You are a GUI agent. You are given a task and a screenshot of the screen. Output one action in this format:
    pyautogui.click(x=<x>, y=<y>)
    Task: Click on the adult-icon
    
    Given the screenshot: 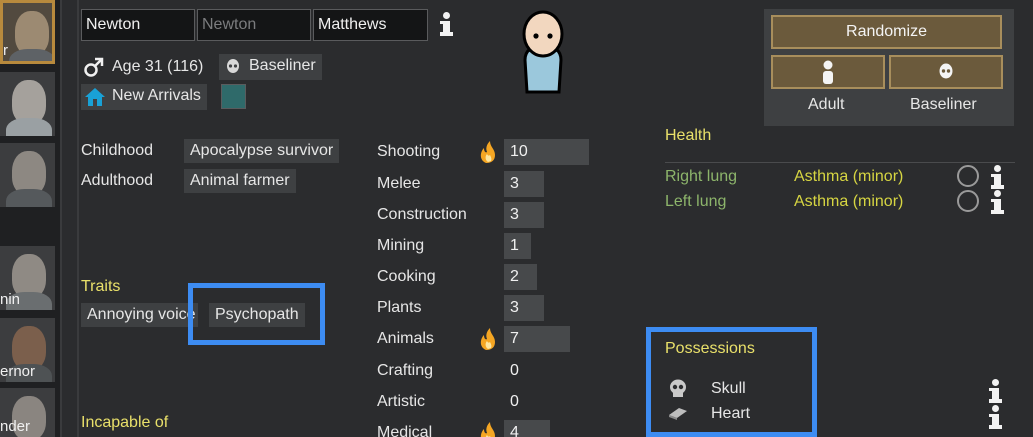 What is the action you would take?
    pyautogui.click(x=828, y=72)
    